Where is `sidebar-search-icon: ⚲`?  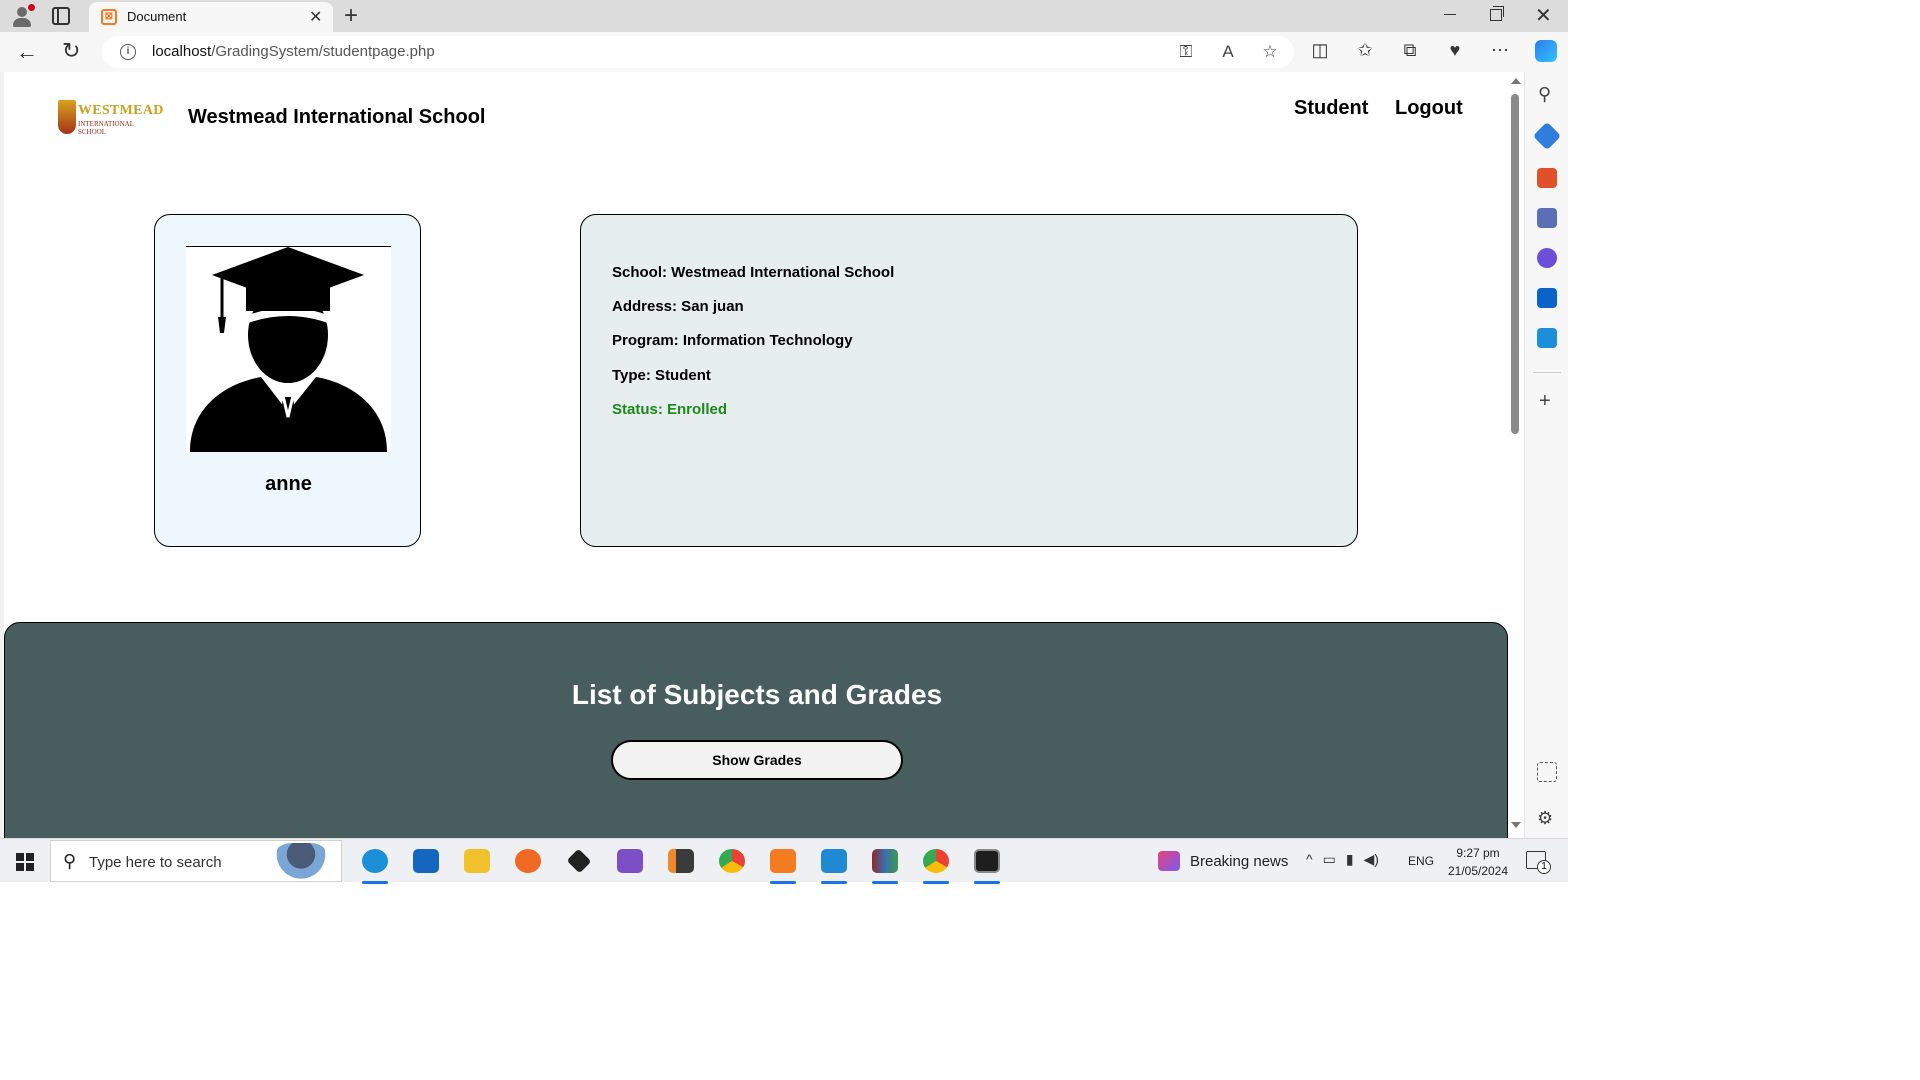 sidebar-search-icon: ⚲ is located at coordinates (1544, 94).